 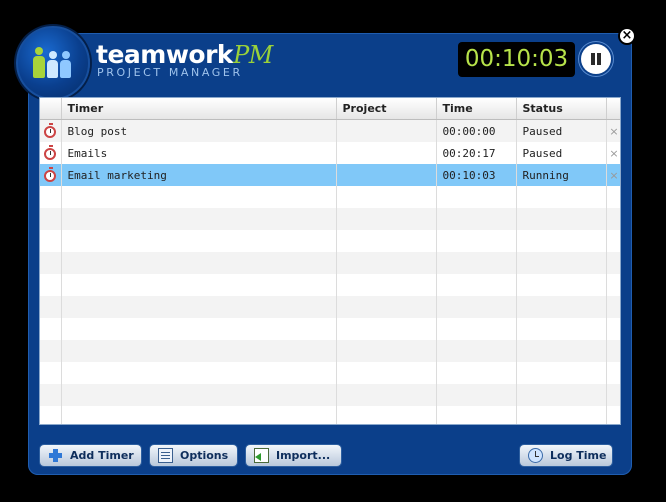 What do you see at coordinates (535, 455) in the screenshot?
I see `log-time-icon` at bounding box center [535, 455].